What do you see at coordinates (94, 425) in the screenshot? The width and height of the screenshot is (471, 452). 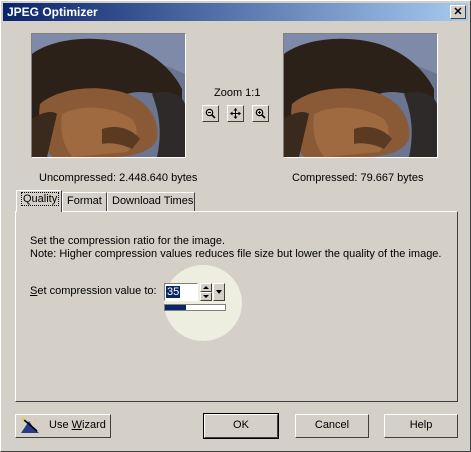 I see `use-wizard-label-rest: izard` at bounding box center [94, 425].